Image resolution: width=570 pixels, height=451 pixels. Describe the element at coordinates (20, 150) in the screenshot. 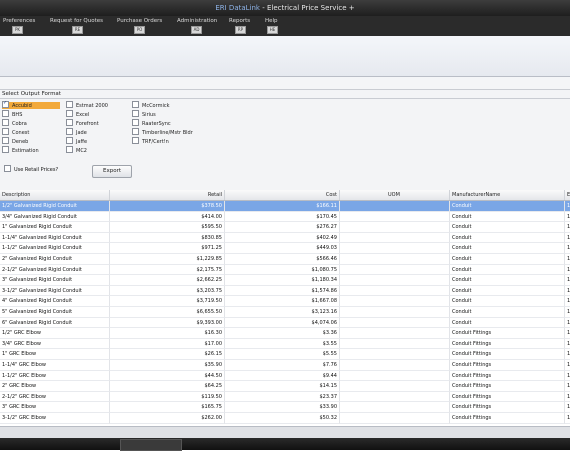

I see `format-estimation: Estimation` at that location.